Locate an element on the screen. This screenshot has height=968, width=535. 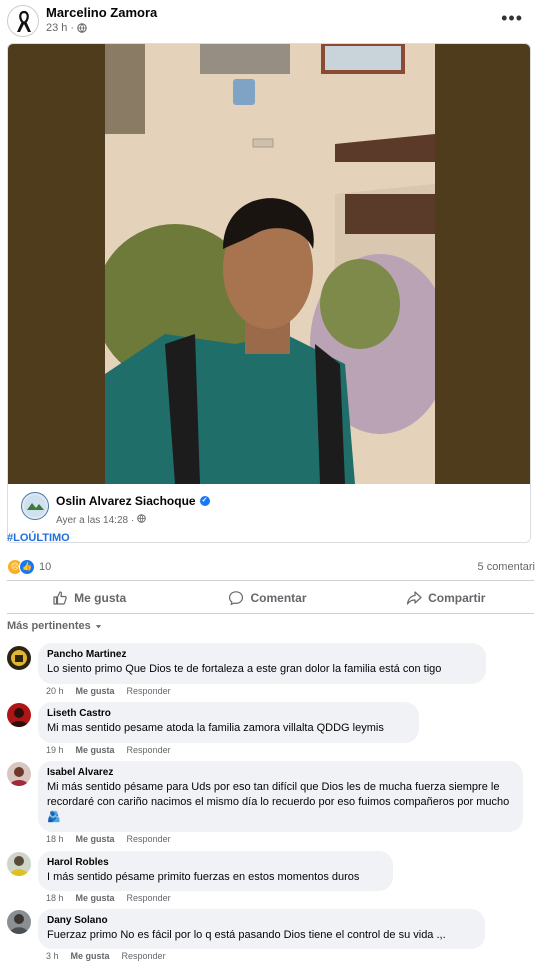
action-bar: Me gusta Comentar Compartir is located at coordinates (267, 598).